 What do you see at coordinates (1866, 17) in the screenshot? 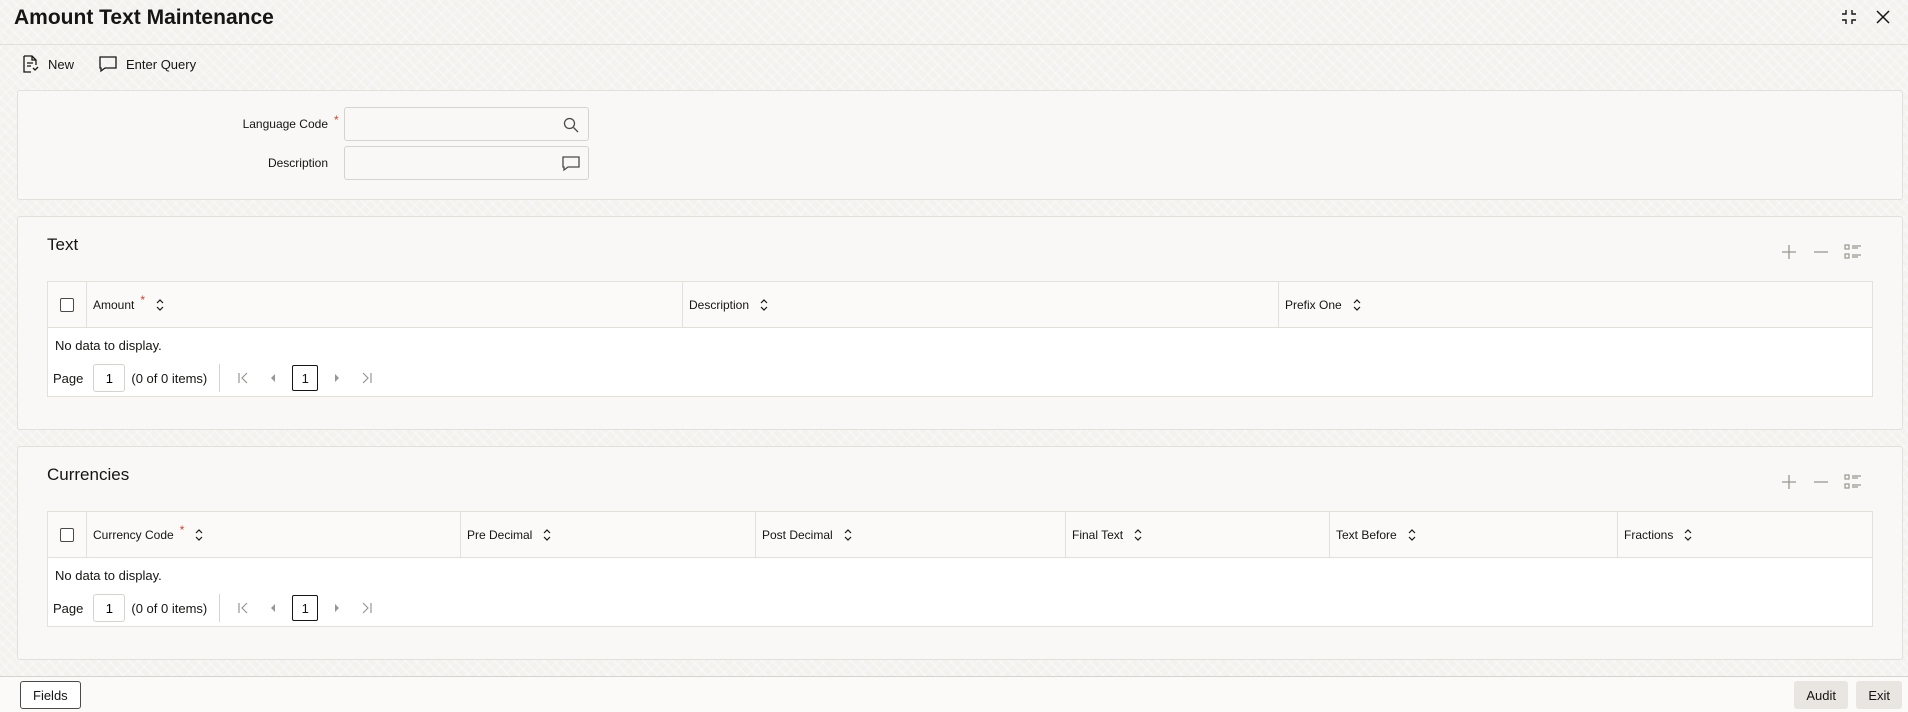
I see `window-controls` at bounding box center [1866, 17].